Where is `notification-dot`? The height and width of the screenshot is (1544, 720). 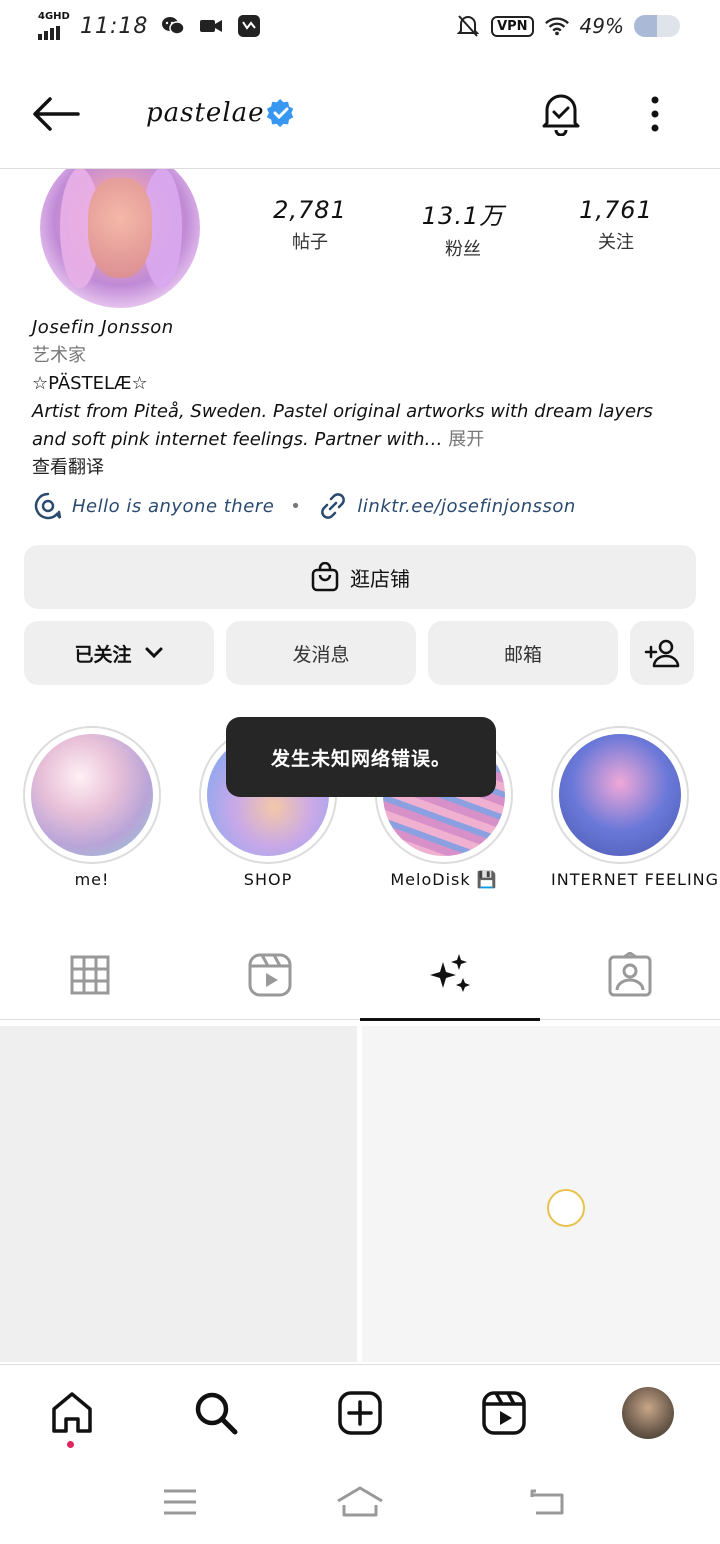
notification-dot is located at coordinates (70, 1444).